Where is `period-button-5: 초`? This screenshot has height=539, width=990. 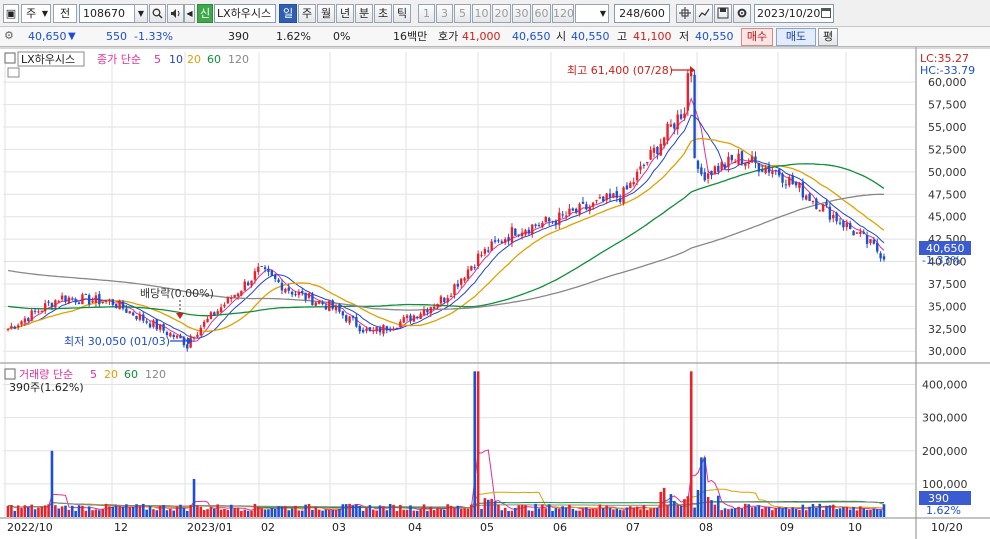 period-button-5: 초 is located at coordinates (383, 13).